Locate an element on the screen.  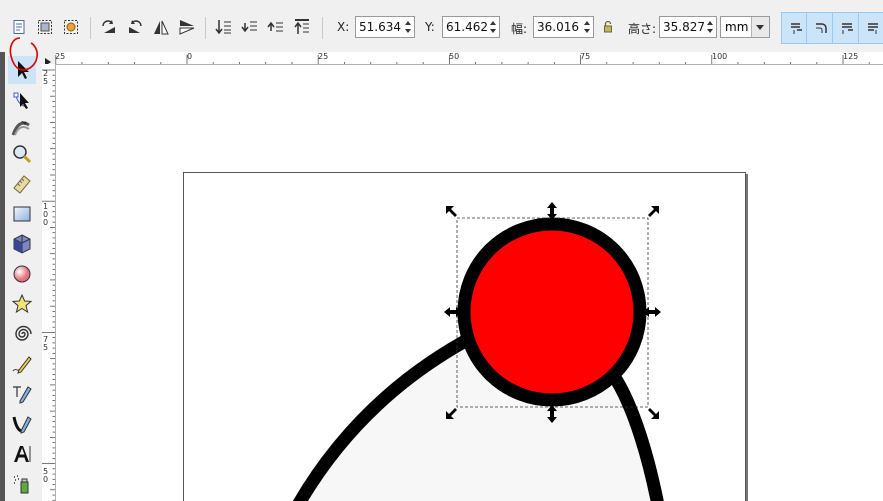
node-tool is located at coordinates (22, 100).